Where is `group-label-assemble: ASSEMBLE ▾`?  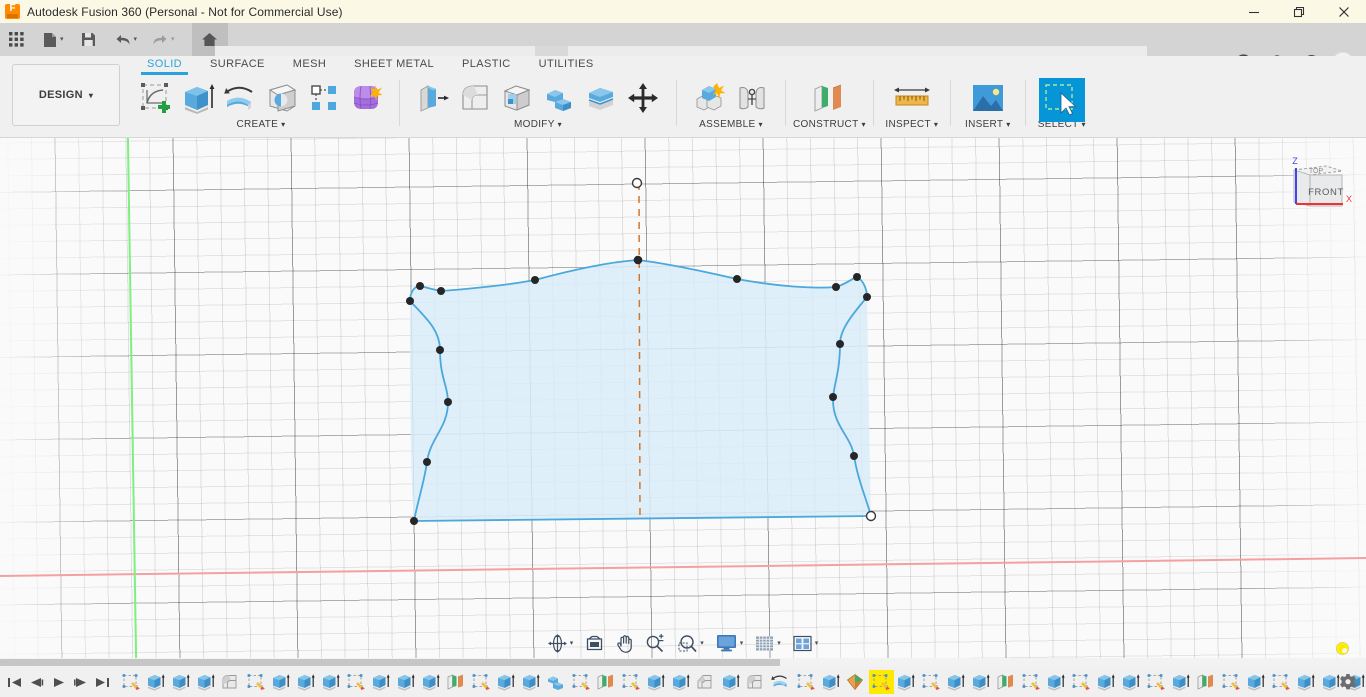
group-label-assemble: ASSEMBLE ▾ is located at coordinates (731, 124).